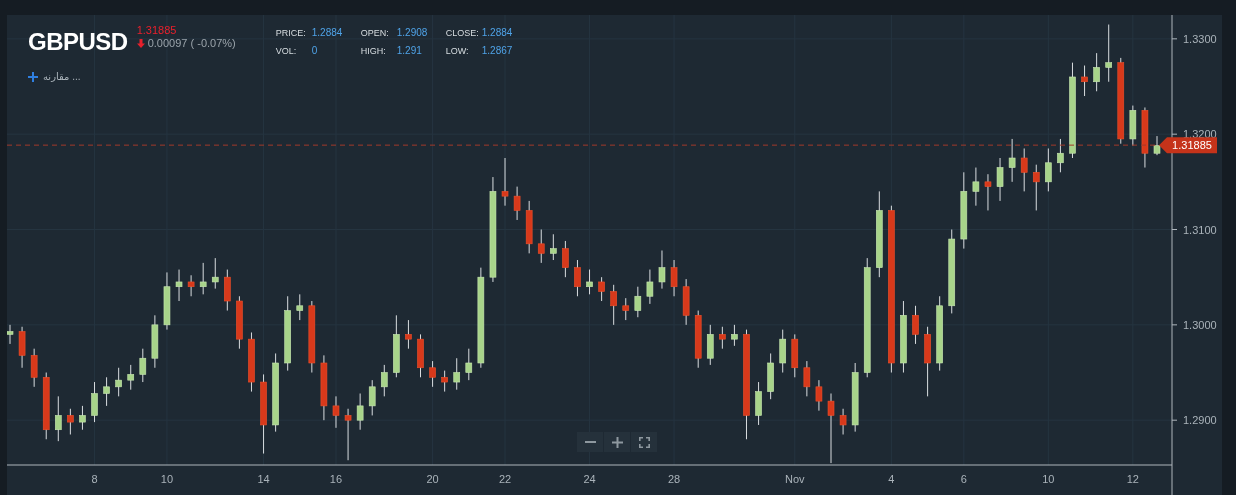 Image resolution: width=1236 pixels, height=495 pixels. What do you see at coordinates (412, 33) in the screenshot?
I see `stat-value: 1.2908` at bounding box center [412, 33].